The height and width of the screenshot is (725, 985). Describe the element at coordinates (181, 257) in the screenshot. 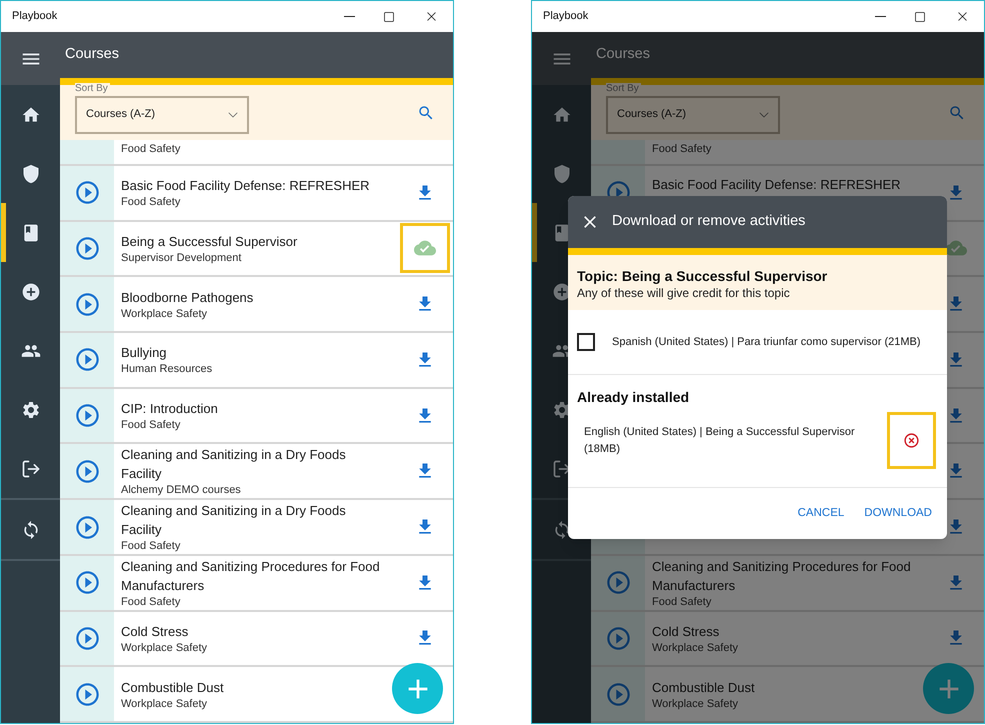

I see `course-category: Supervisor Development` at that location.